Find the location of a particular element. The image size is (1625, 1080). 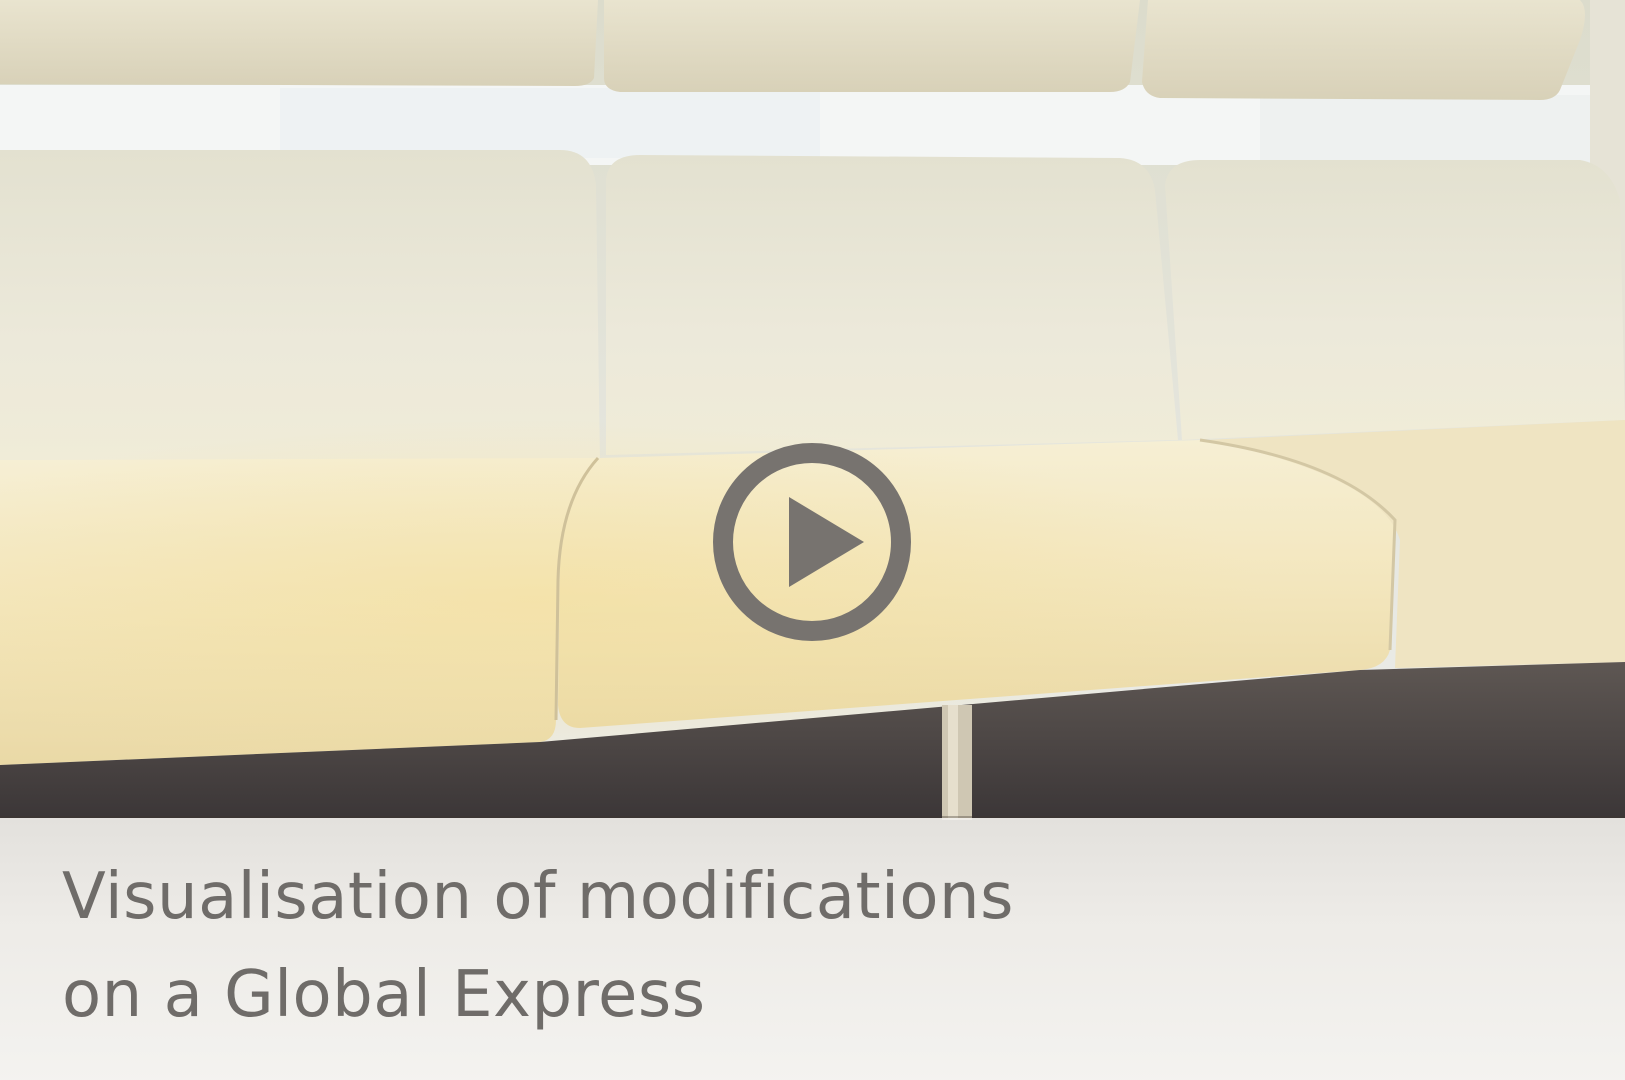

caption-line-1: Visualisation of modifications is located at coordinates (538, 897).